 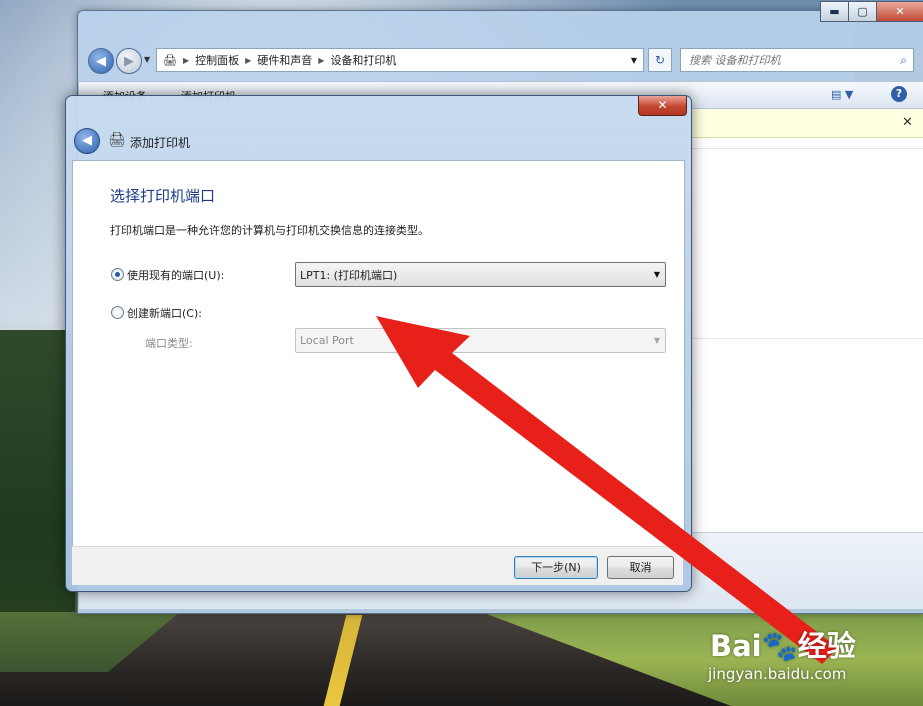 I want to click on baidu-watermark: Bai🐾经验 jingyan.baidu.com, so click(x=805, y=652).